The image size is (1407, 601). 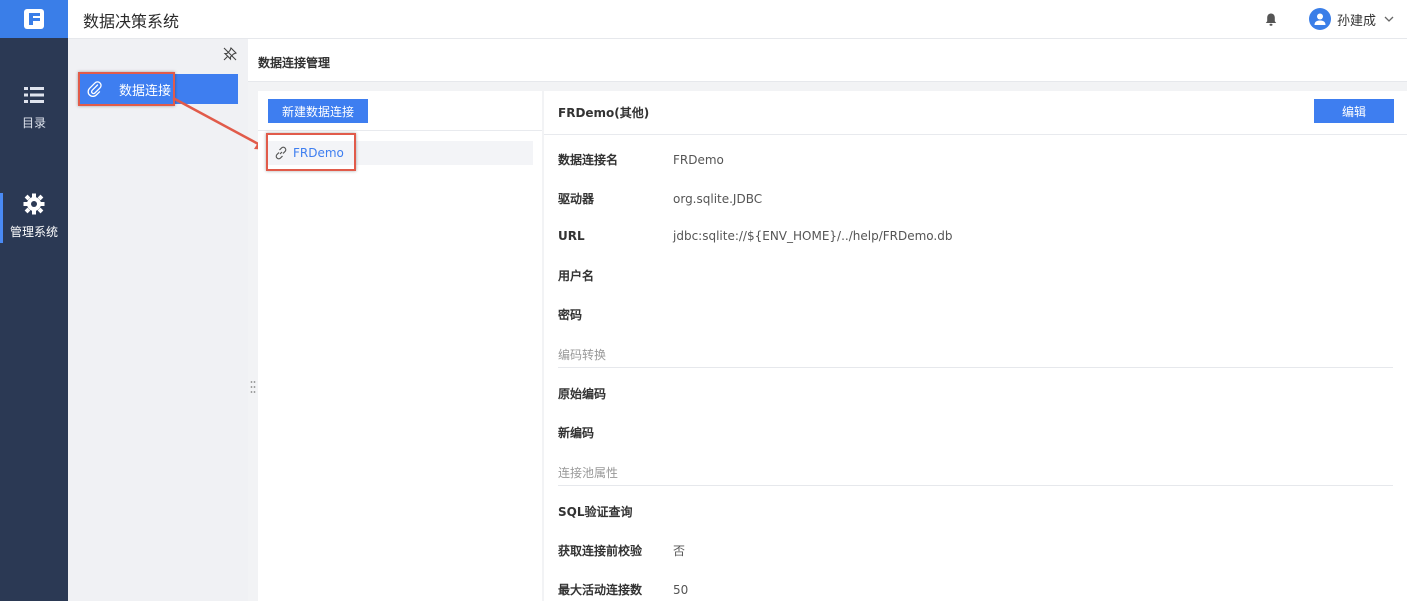 I want to click on field-sql-validation: SQL验证查询, so click(x=615, y=511).